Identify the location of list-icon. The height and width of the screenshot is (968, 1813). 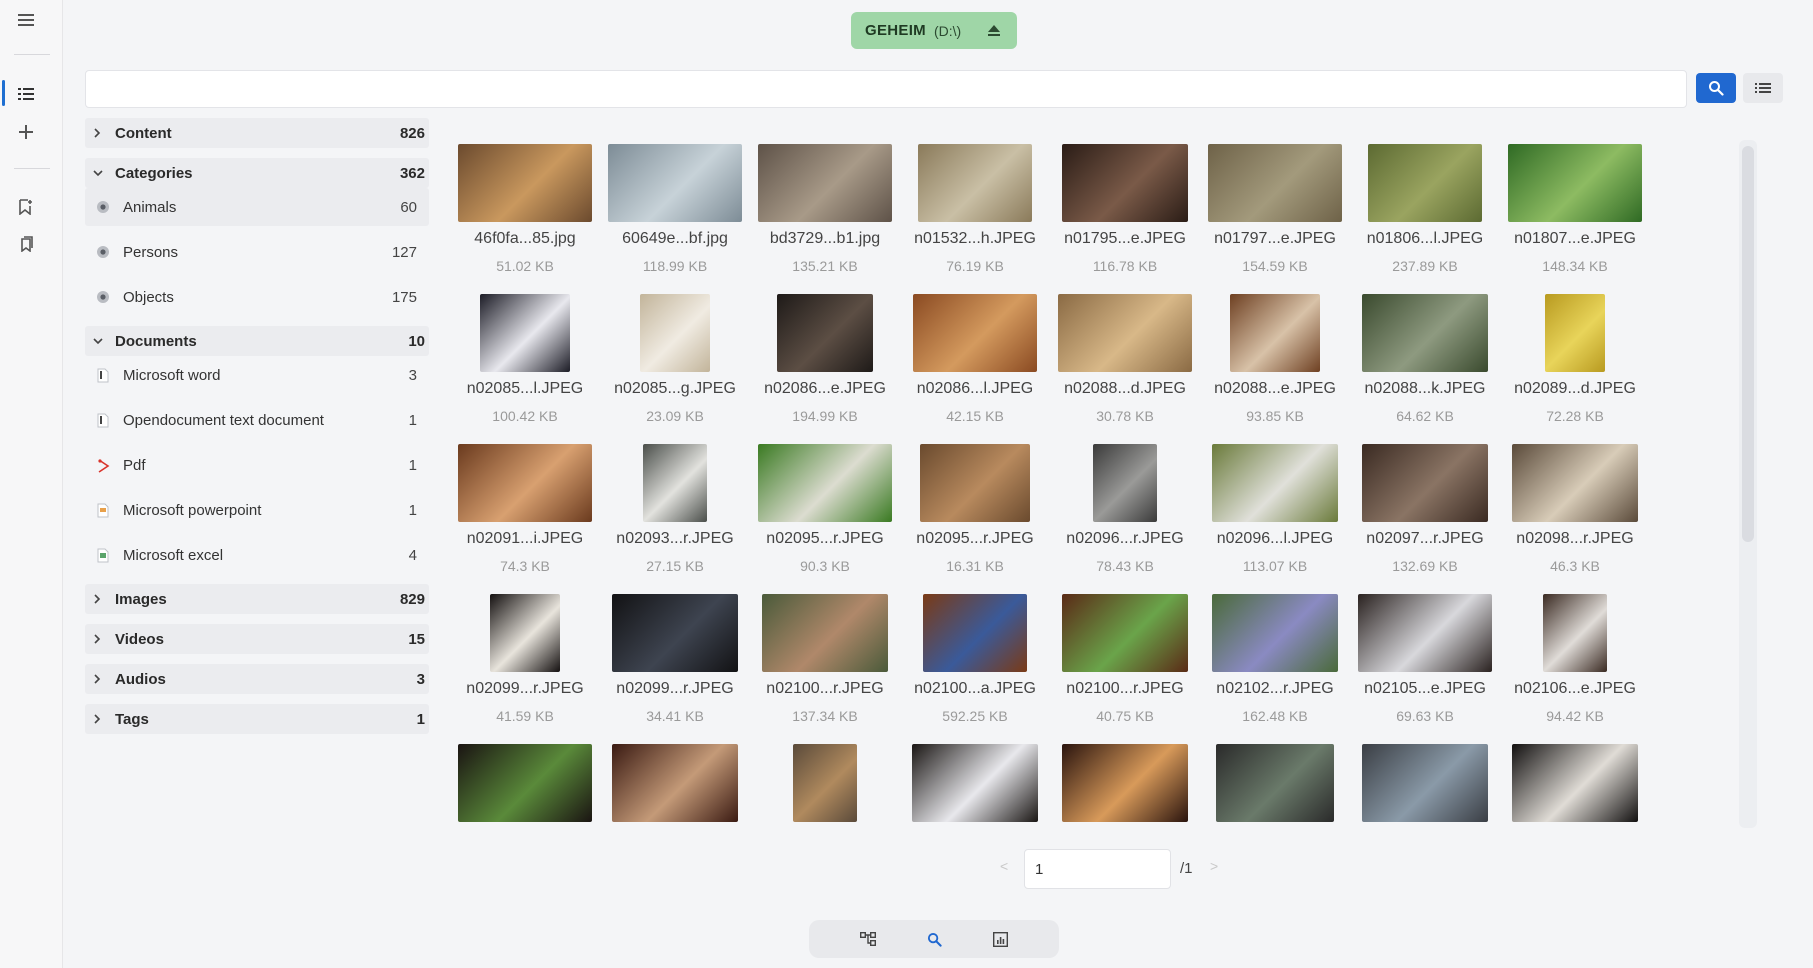
(26, 94).